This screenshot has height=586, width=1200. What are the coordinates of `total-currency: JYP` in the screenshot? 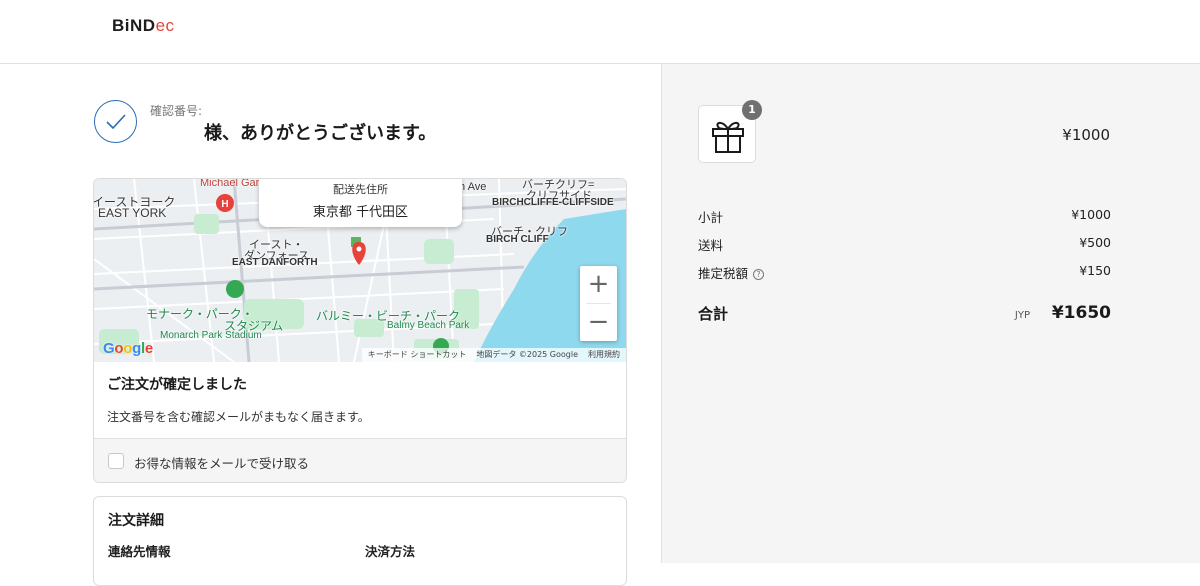 It's located at (1022, 315).